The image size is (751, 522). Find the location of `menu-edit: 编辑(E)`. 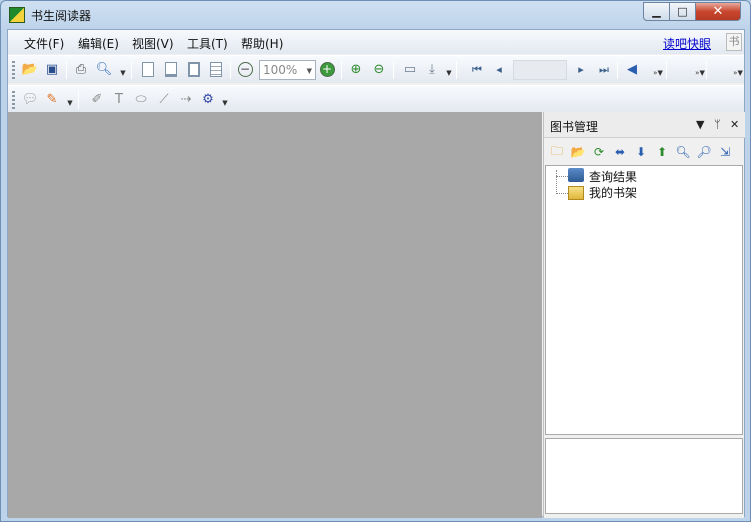

menu-edit: 编辑(E) is located at coordinates (98, 43).